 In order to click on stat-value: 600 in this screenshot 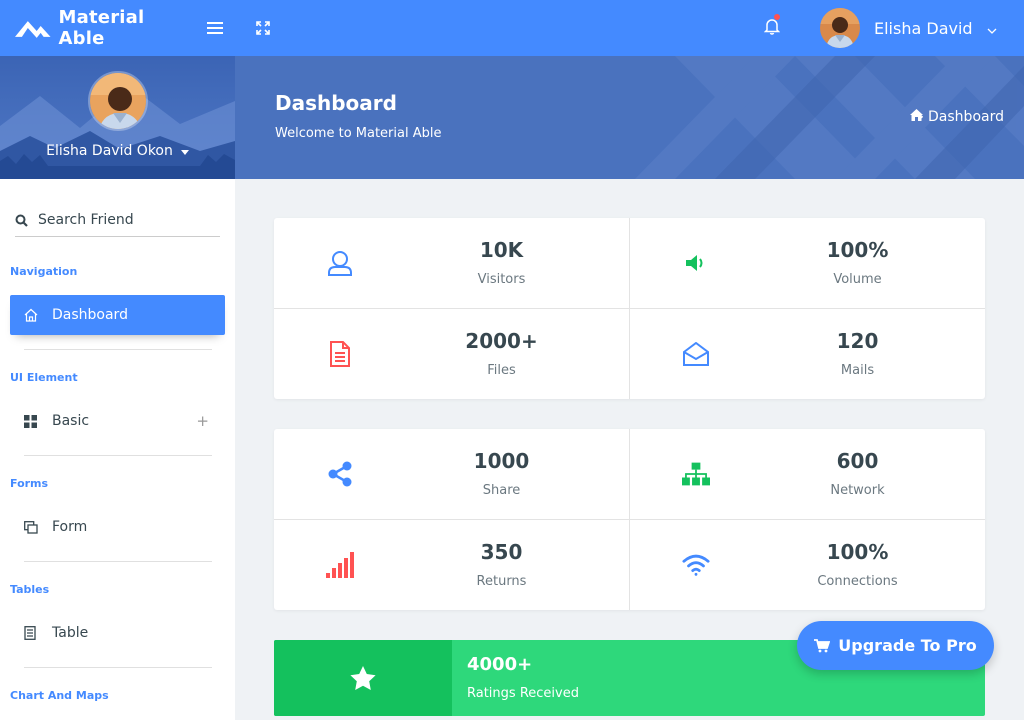, I will do `click(857, 461)`.